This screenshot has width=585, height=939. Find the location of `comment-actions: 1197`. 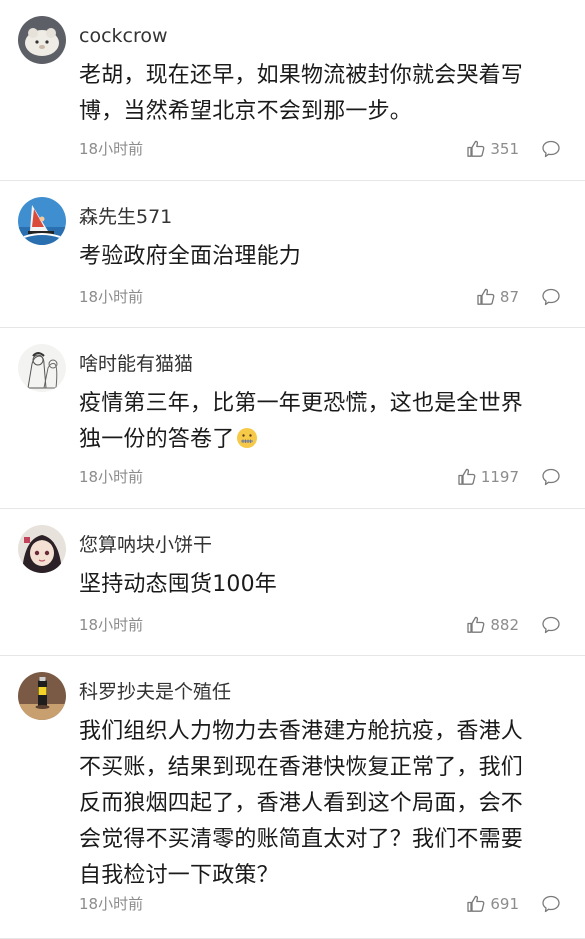

comment-actions: 1197 is located at coordinates (509, 477).